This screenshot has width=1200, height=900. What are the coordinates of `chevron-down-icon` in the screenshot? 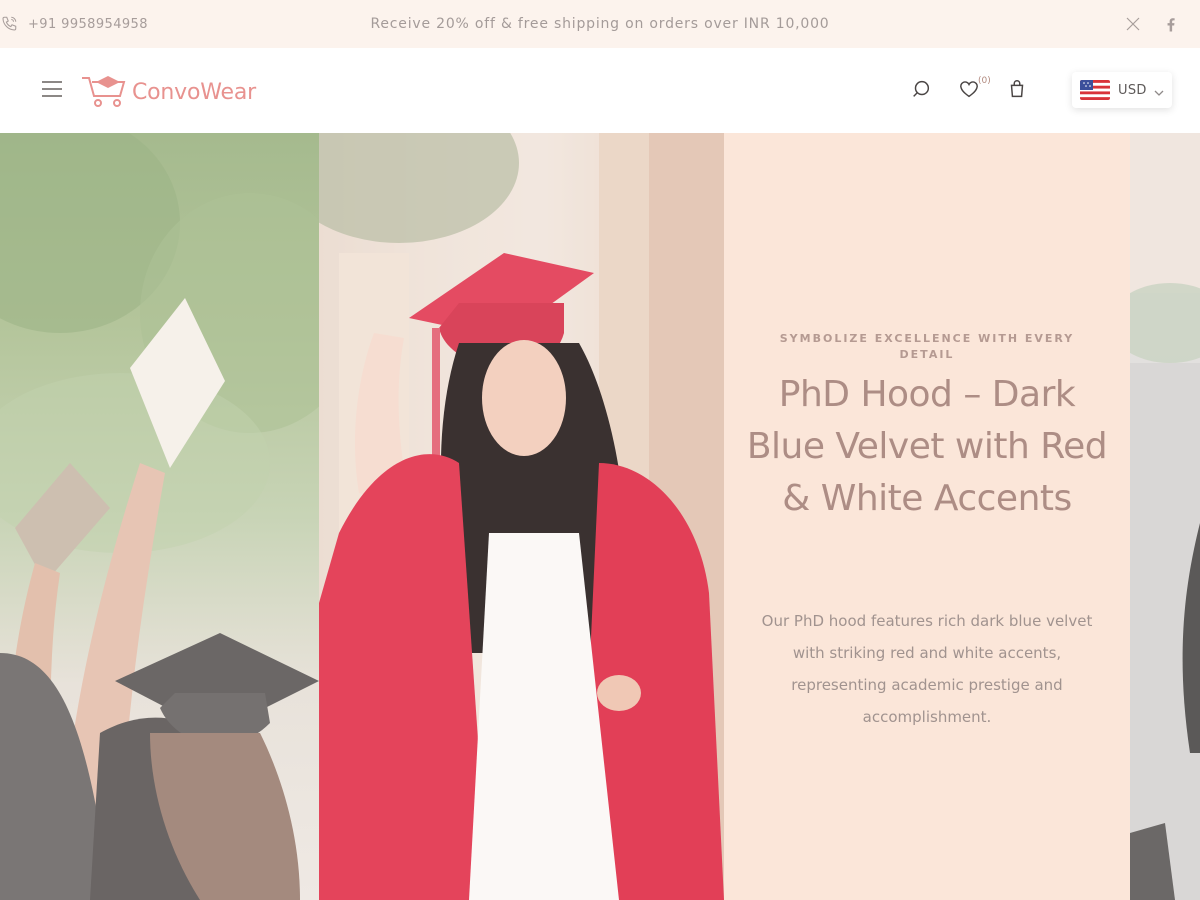 It's located at (1159, 90).